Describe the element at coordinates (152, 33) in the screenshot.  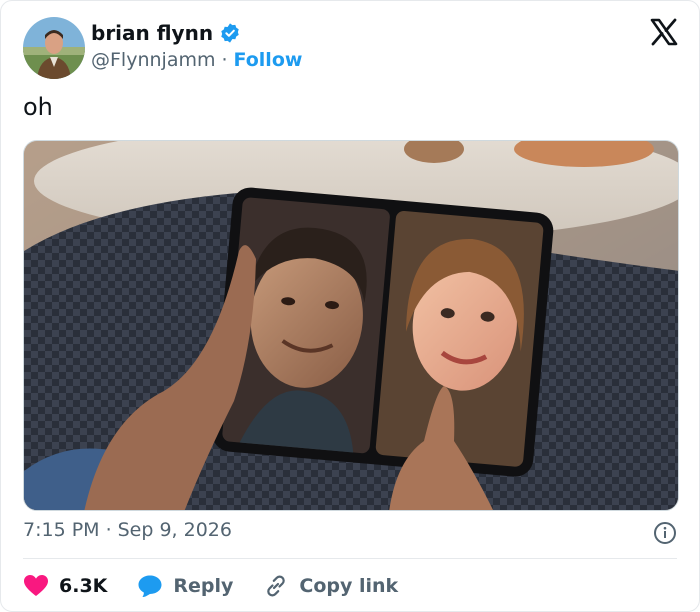
I see `display-name: brian flynn` at that location.